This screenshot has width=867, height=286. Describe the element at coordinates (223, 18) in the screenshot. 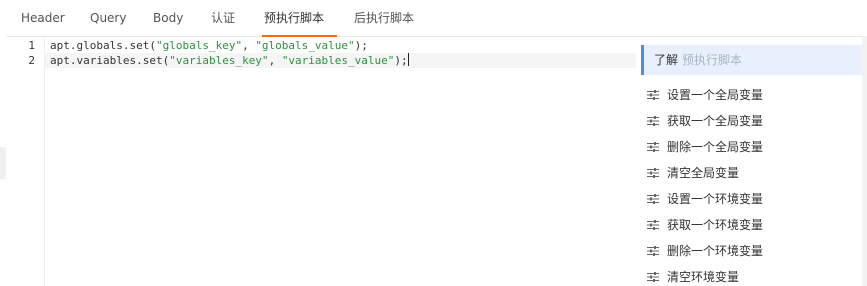

I see `tab-auth: 认证` at that location.